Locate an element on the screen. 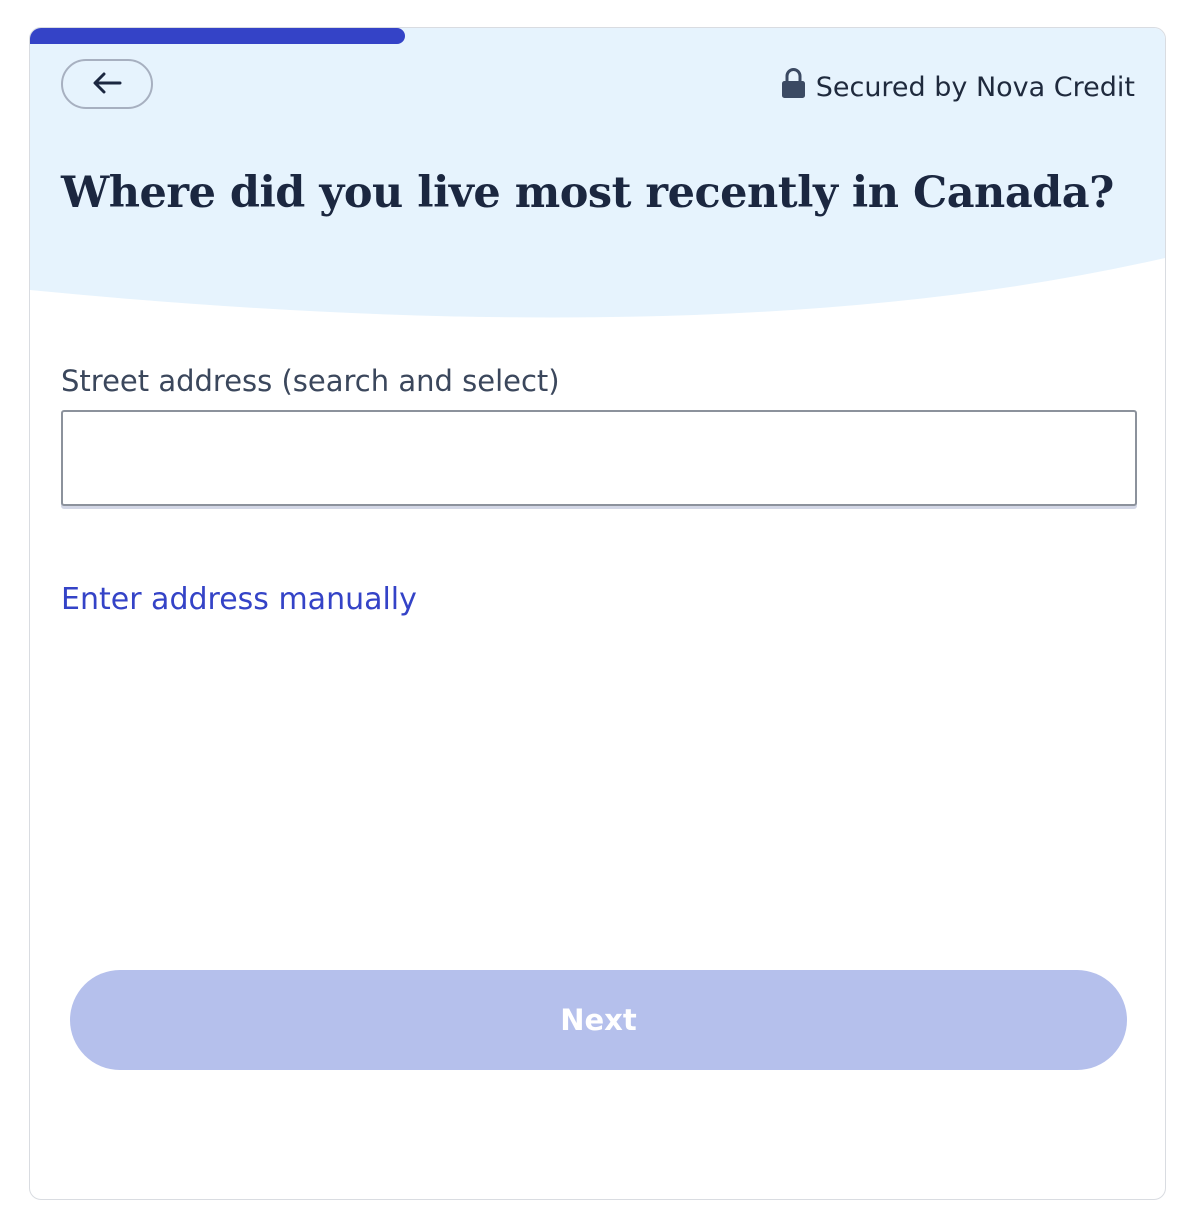  lock-icon is located at coordinates (793, 87).